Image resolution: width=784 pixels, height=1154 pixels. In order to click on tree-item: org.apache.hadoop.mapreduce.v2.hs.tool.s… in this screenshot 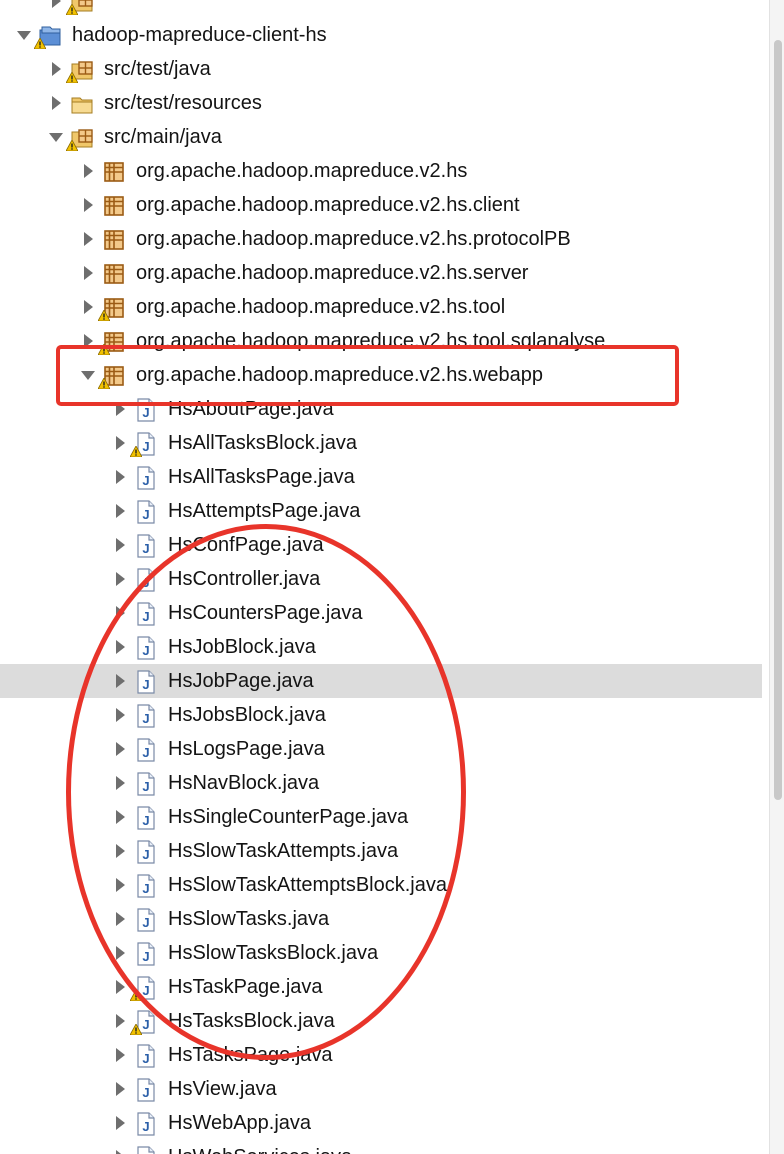, I will do `click(381, 341)`.